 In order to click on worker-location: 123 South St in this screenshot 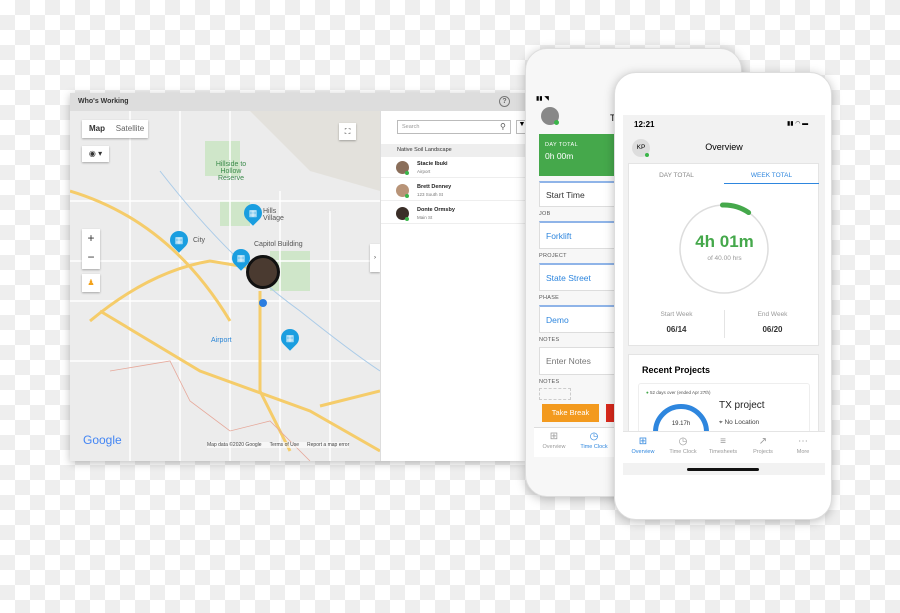, I will do `click(430, 194)`.